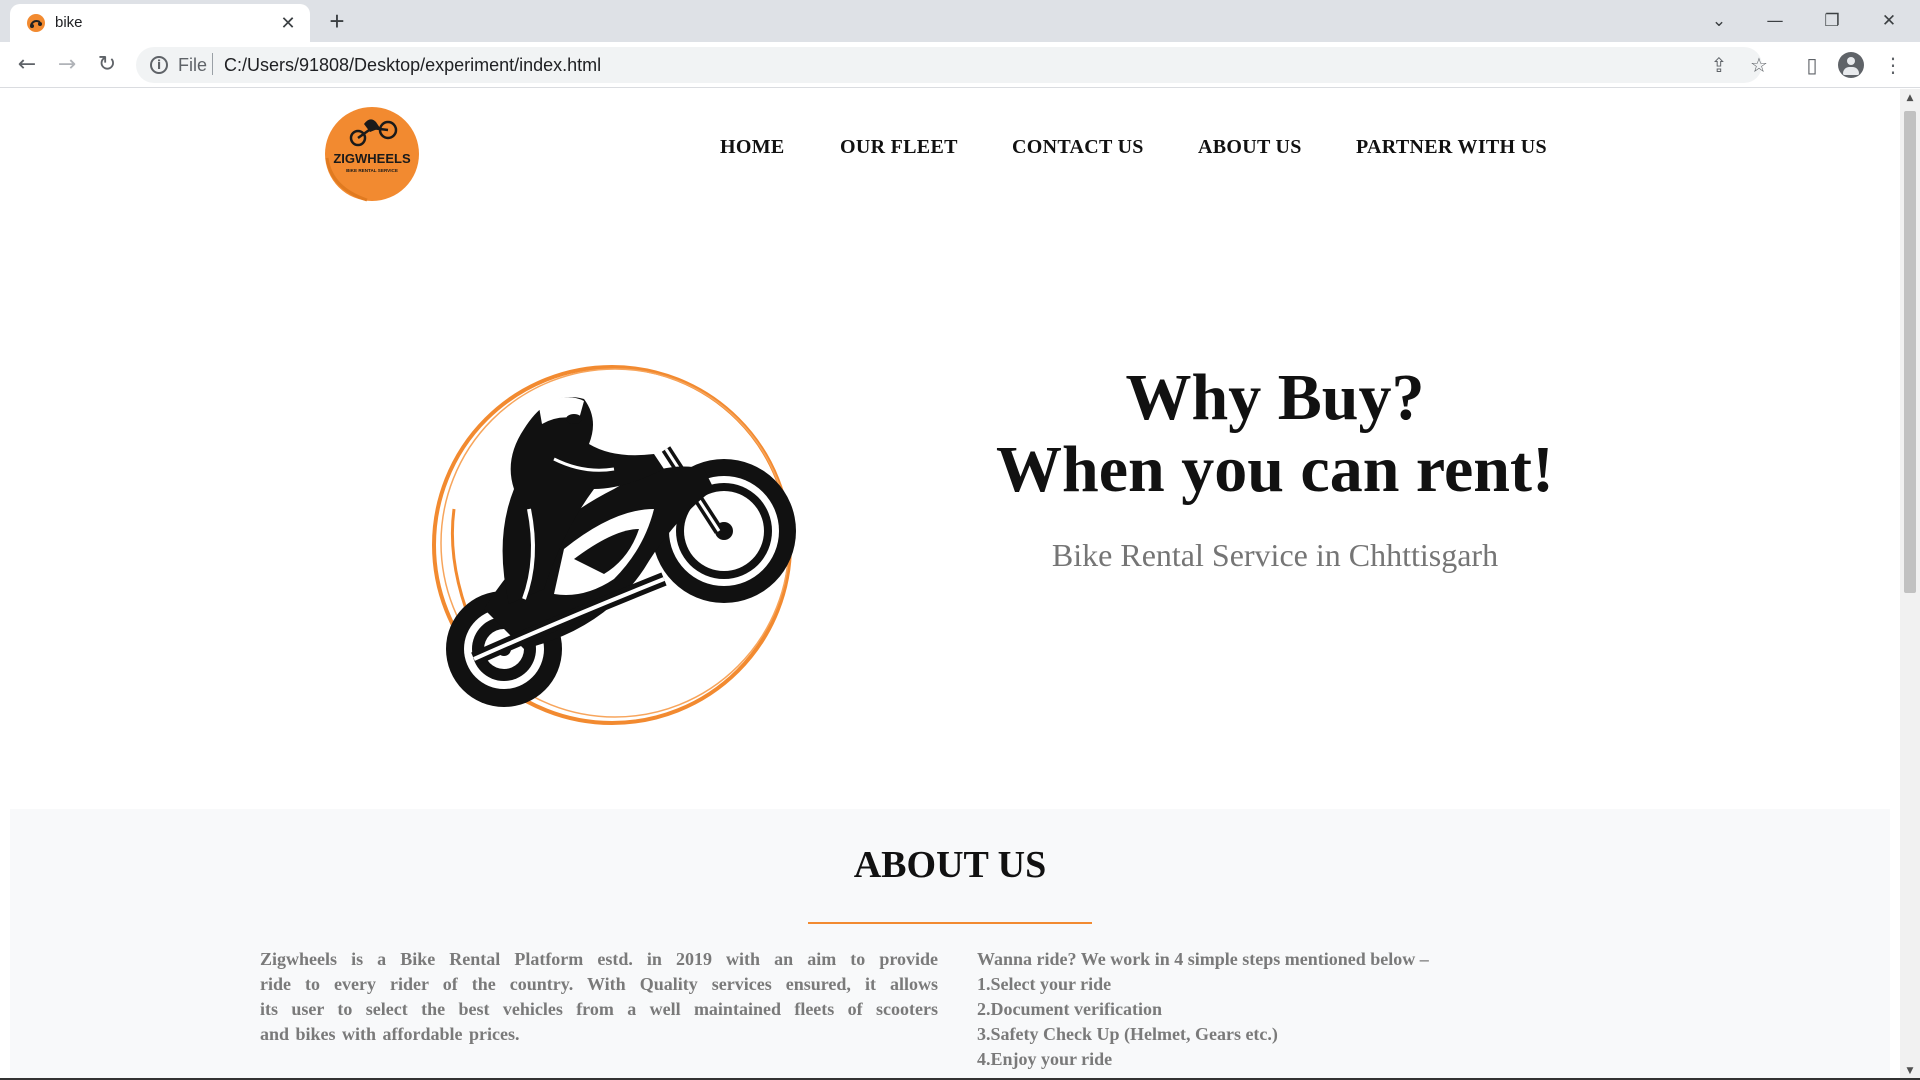 The height and width of the screenshot is (1080, 1920). I want to click on nav-link-our-fleet: OUR FLEET, so click(899, 147).